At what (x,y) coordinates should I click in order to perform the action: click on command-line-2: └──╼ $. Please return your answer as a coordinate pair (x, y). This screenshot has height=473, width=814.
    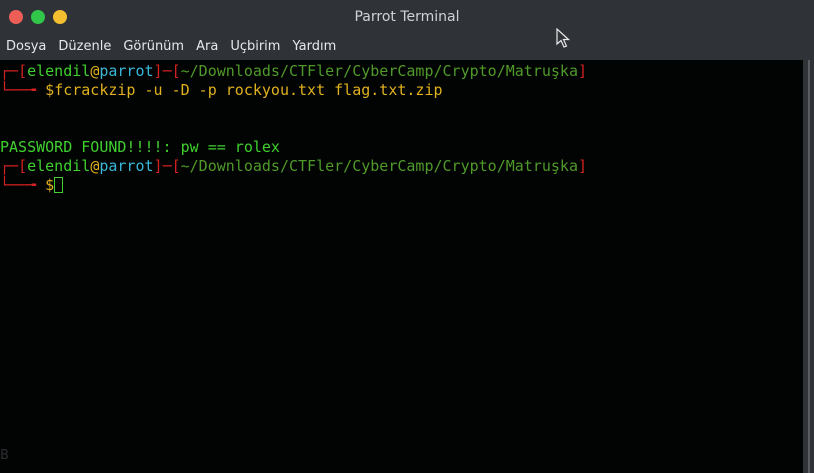
    Looking at the image, I should click on (32, 185).